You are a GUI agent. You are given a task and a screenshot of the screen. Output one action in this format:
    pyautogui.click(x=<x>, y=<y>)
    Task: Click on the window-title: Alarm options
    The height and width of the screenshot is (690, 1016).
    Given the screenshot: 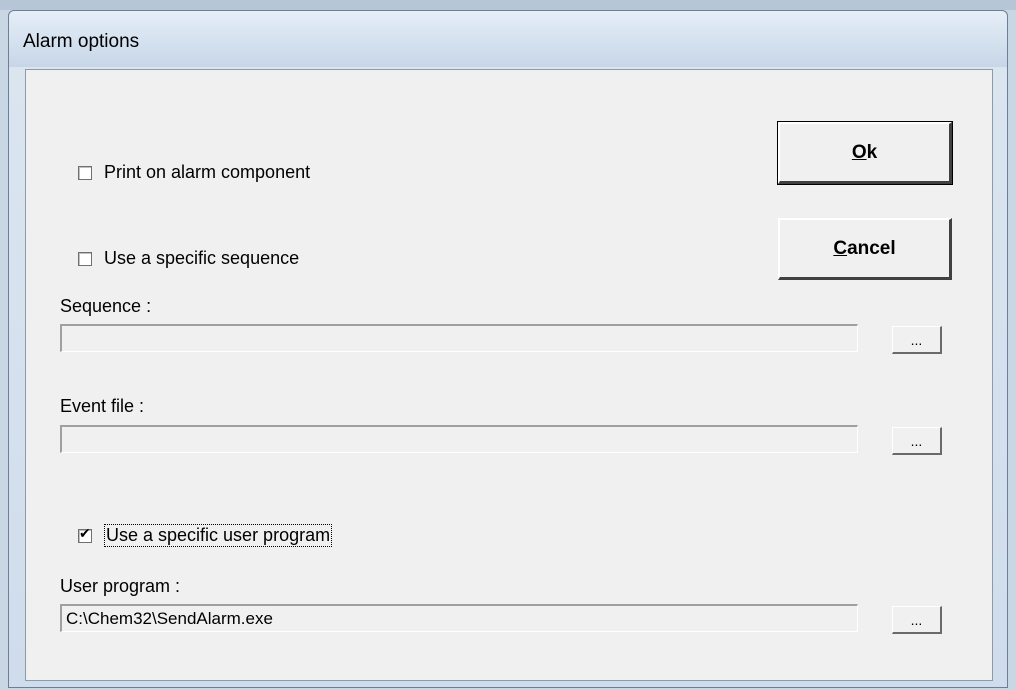 What is the action you would take?
    pyautogui.click(x=81, y=41)
    